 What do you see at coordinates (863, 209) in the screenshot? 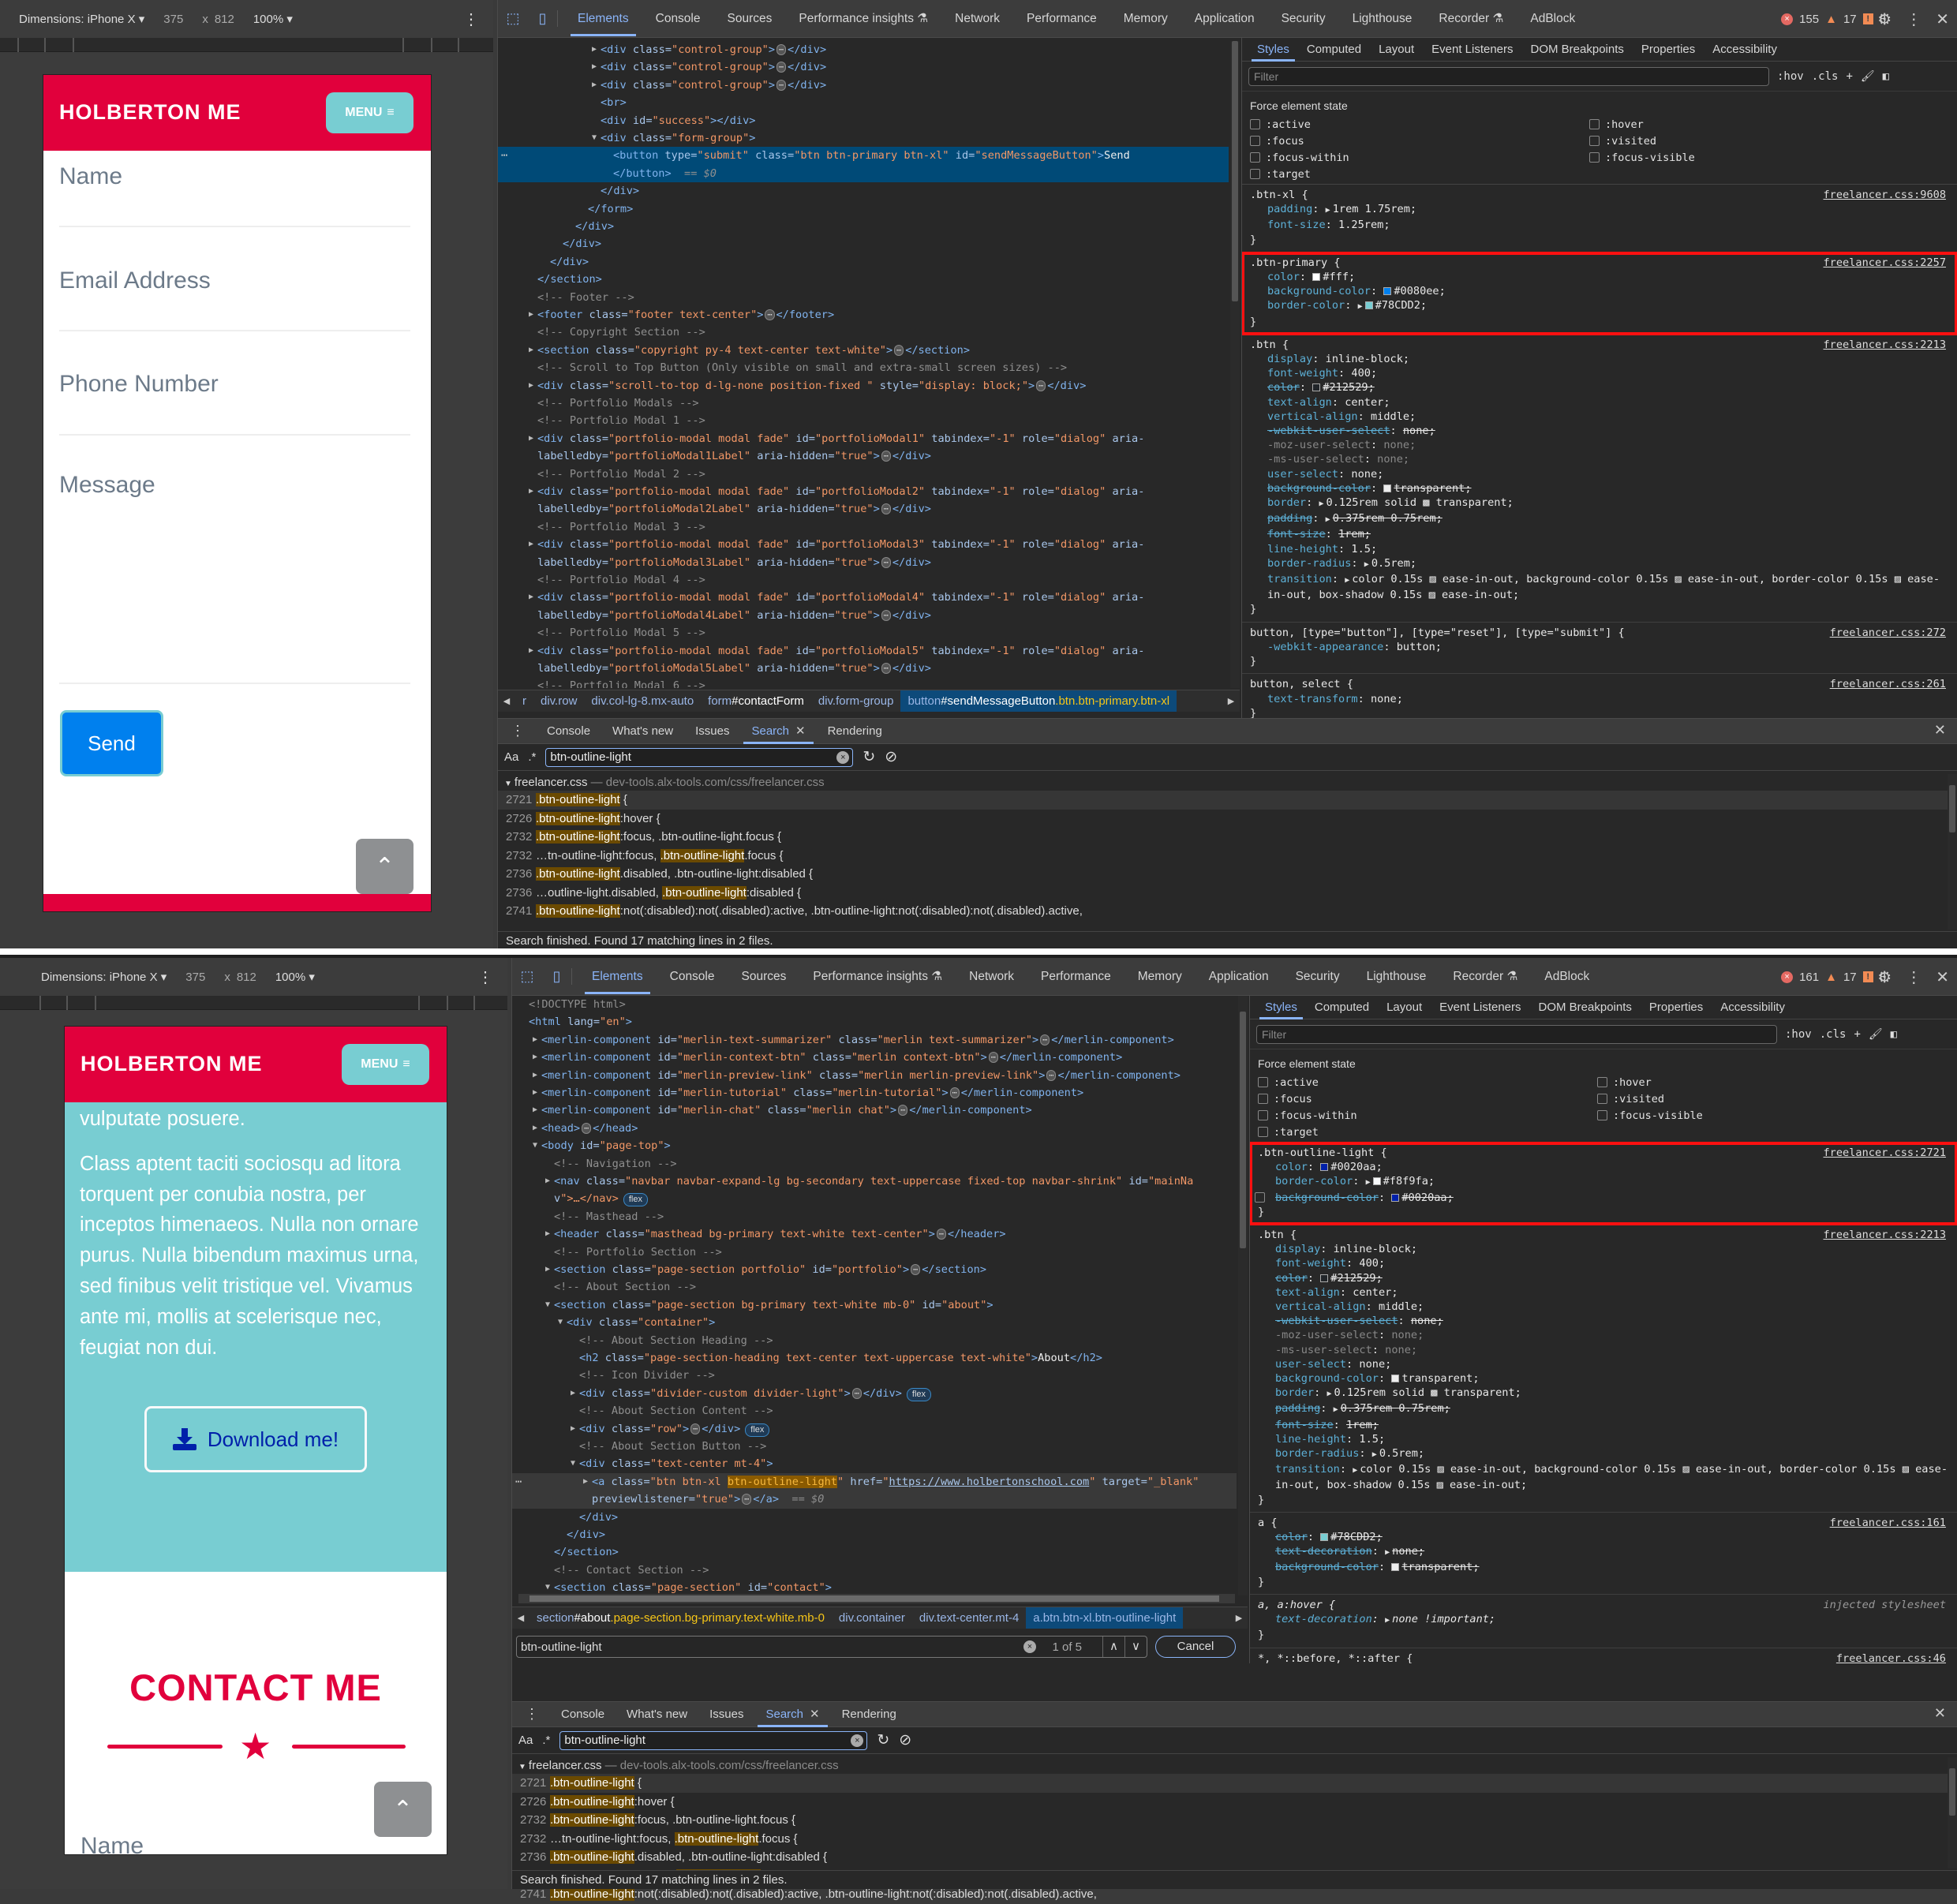
I see `dom-node-line: </form>` at bounding box center [863, 209].